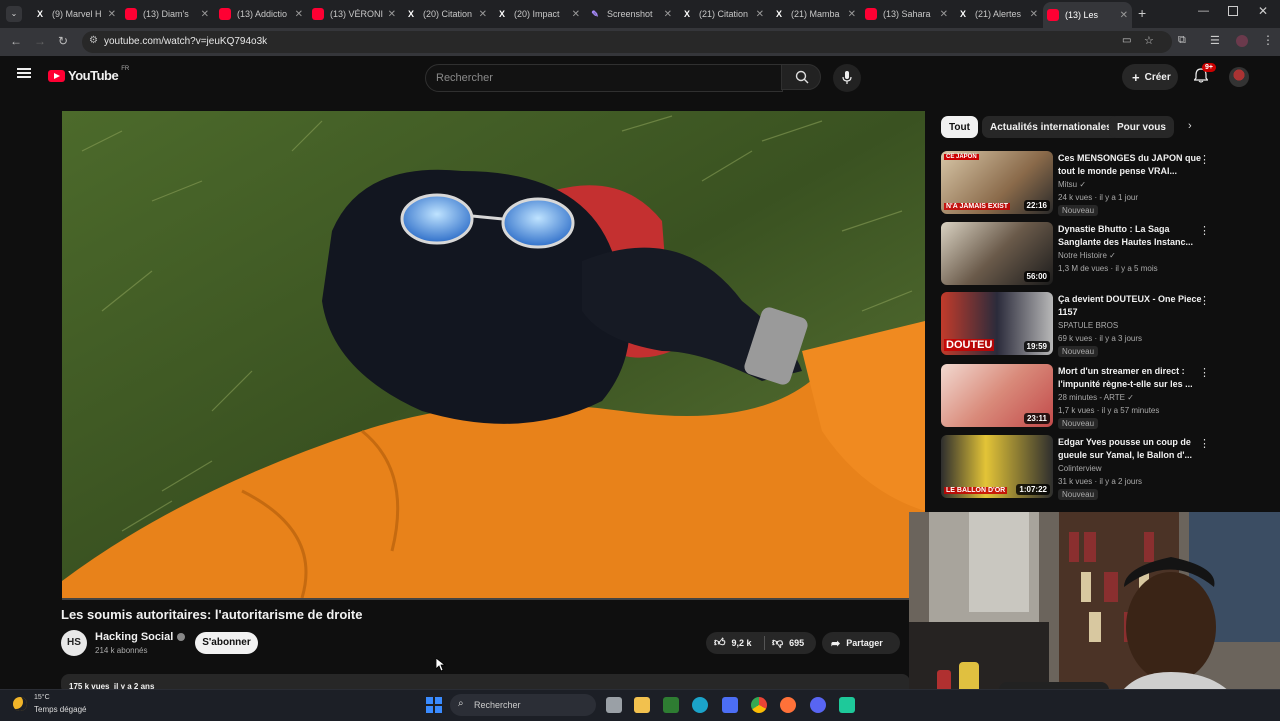  I want to click on nvidia-icon, so click(671, 705).